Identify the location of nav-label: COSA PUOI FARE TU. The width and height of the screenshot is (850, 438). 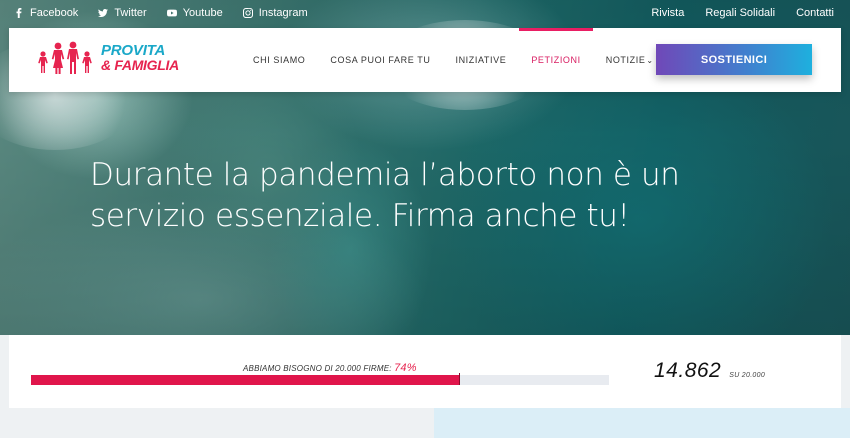
(380, 60).